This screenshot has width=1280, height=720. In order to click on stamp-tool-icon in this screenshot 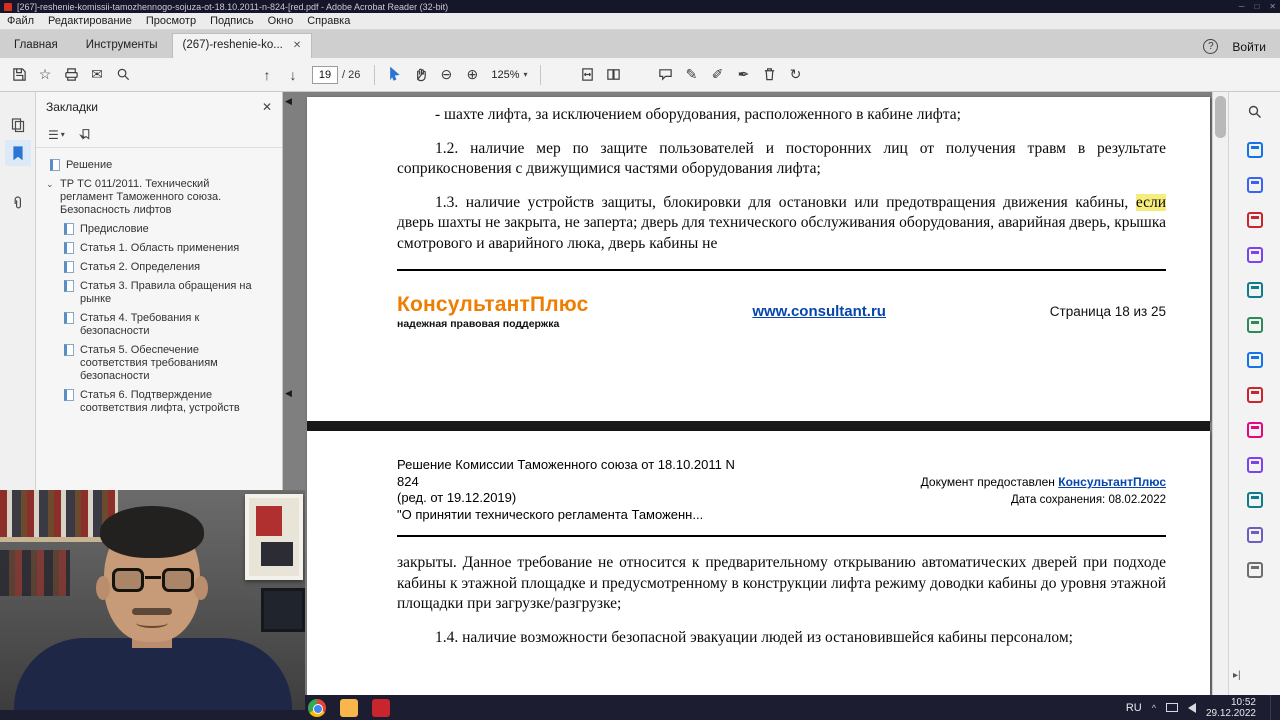, I will do `click(1255, 500)`.